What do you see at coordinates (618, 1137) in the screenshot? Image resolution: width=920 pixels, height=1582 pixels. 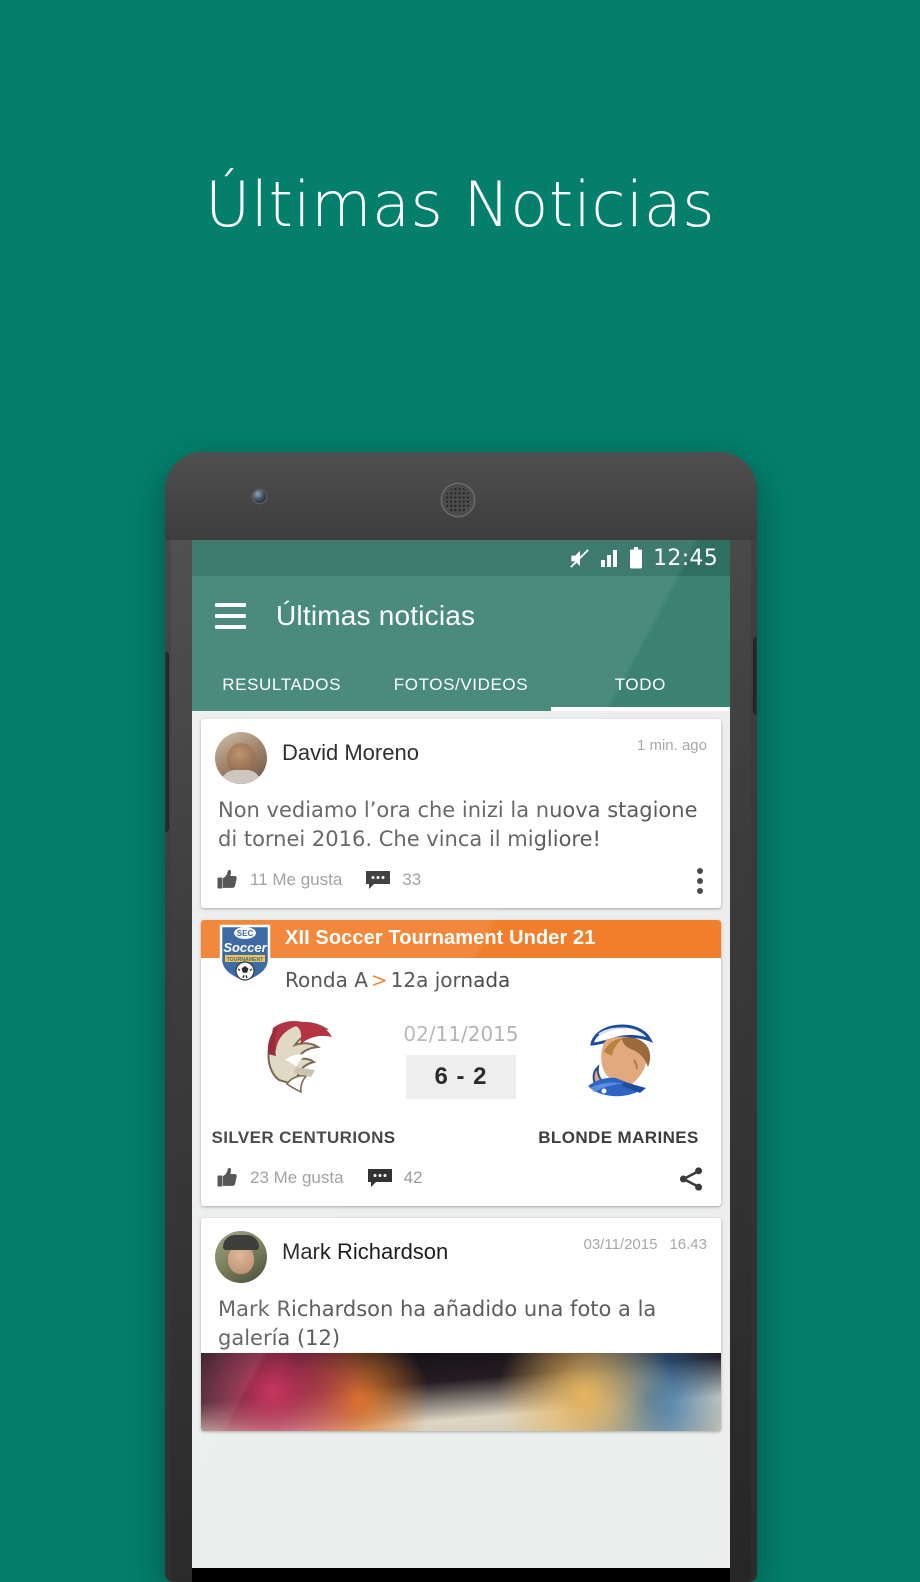 I see `away-team-name: BLONDE MARINES` at bounding box center [618, 1137].